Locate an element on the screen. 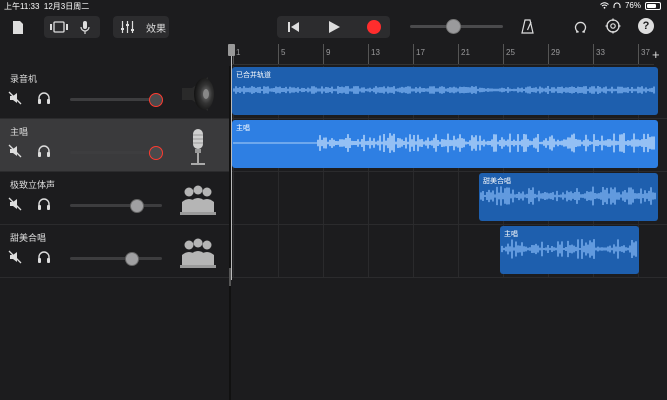 Image resolution: width=667 pixels, height=400 pixels. track-name: 录音机 is located at coordinates (24, 79).